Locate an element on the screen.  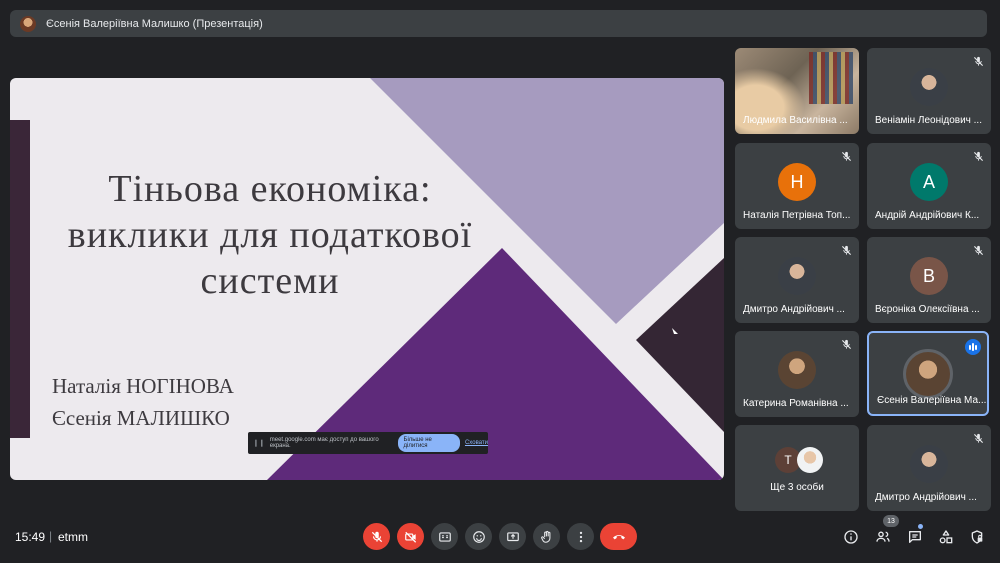
leave-call-button is located at coordinates (618, 536).